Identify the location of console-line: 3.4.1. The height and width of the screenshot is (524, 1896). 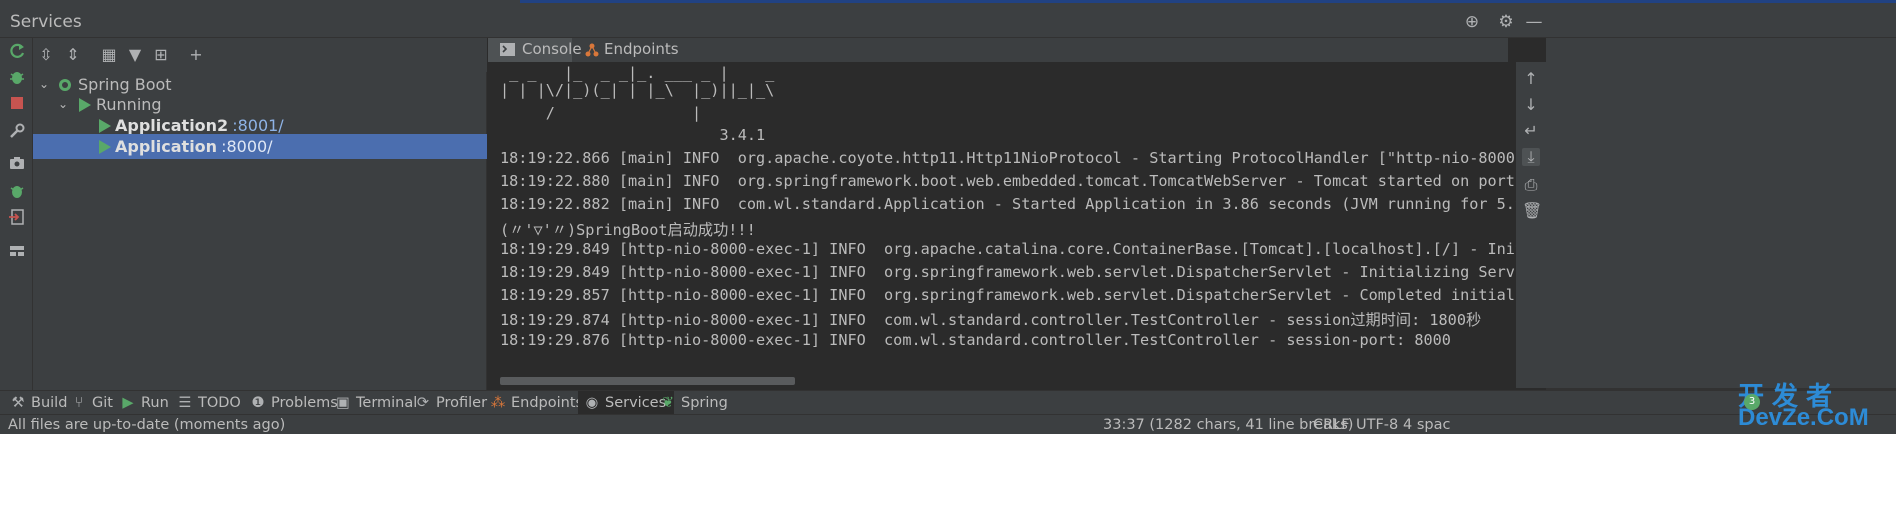
(633, 135).